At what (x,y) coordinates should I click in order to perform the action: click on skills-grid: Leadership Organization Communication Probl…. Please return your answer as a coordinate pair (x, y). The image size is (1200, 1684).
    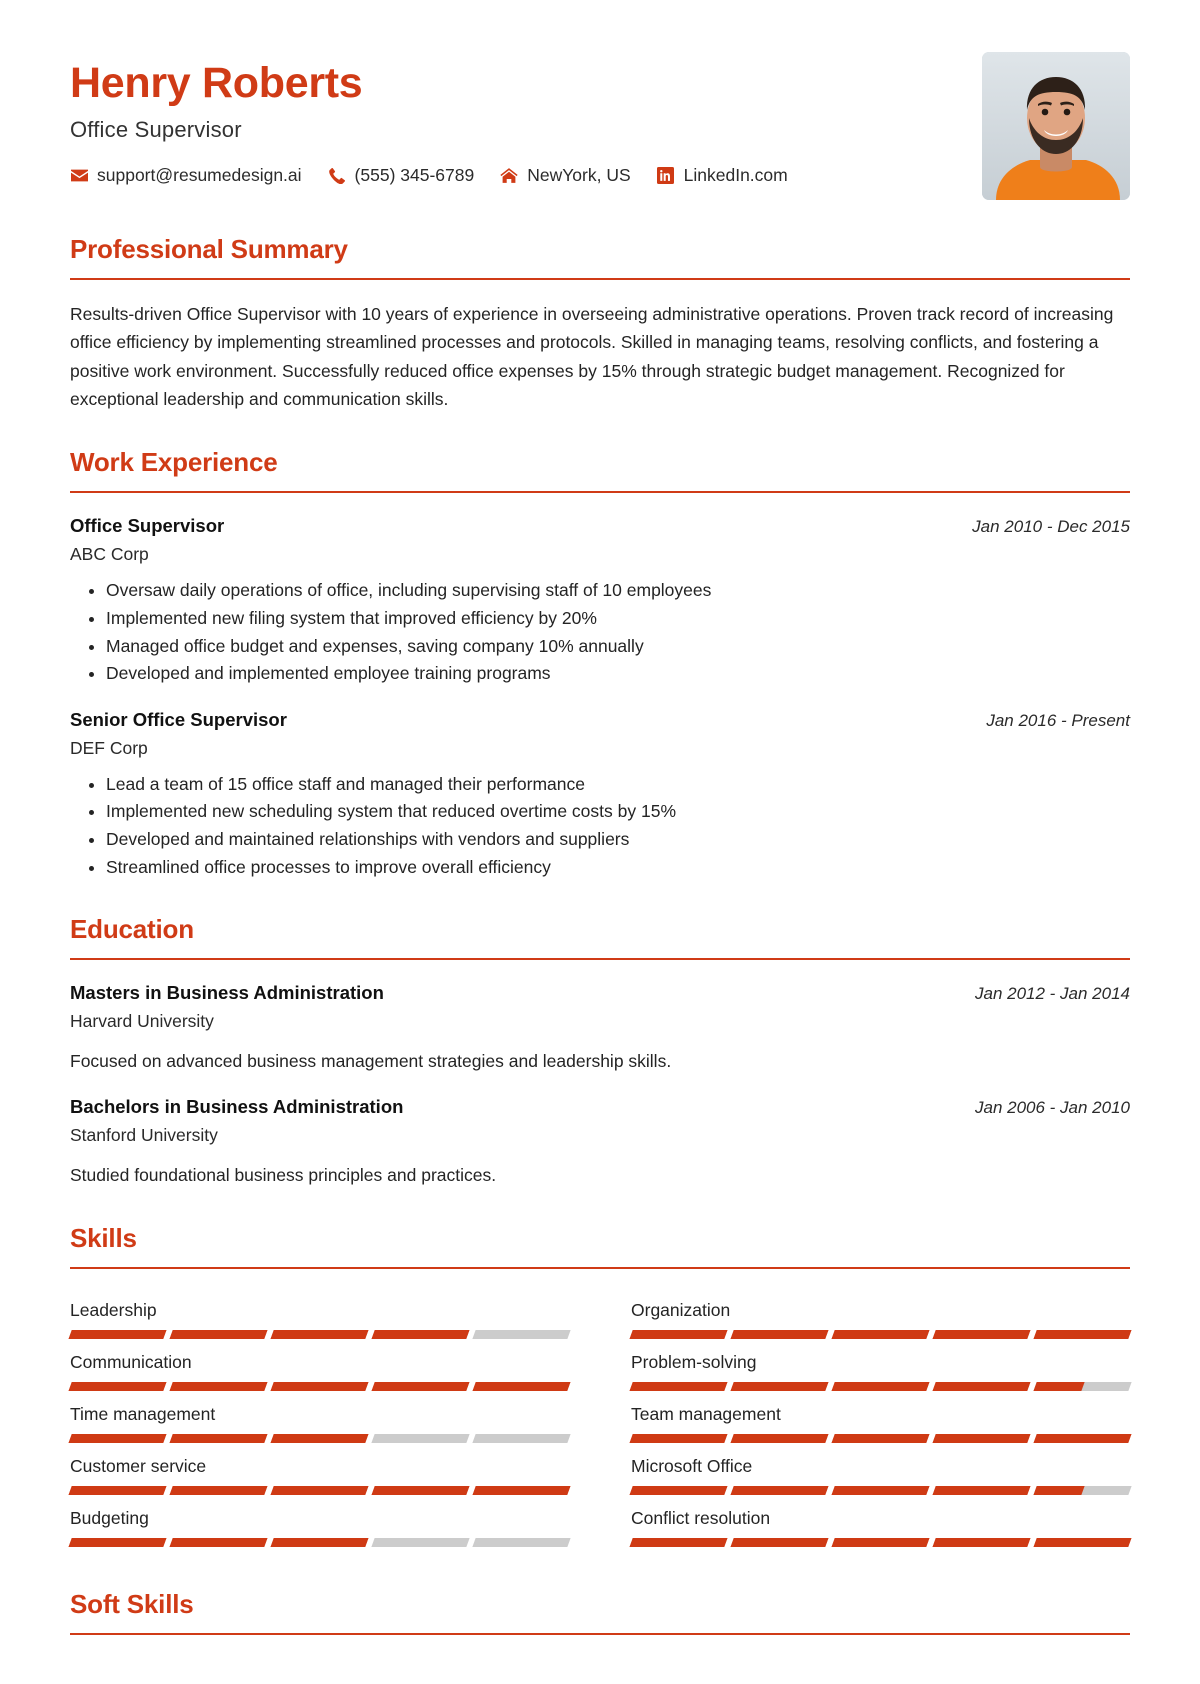
    Looking at the image, I should click on (600, 1417).